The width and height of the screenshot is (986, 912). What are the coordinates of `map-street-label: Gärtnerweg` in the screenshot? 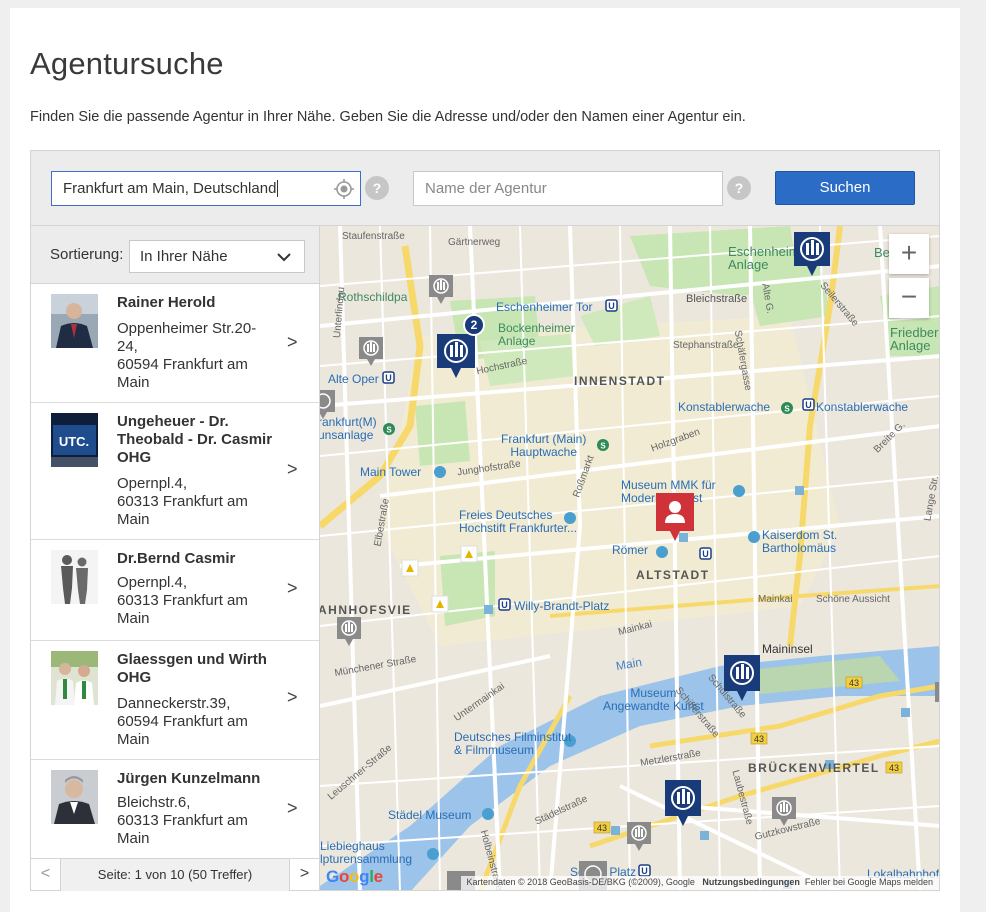 It's located at (474, 242).